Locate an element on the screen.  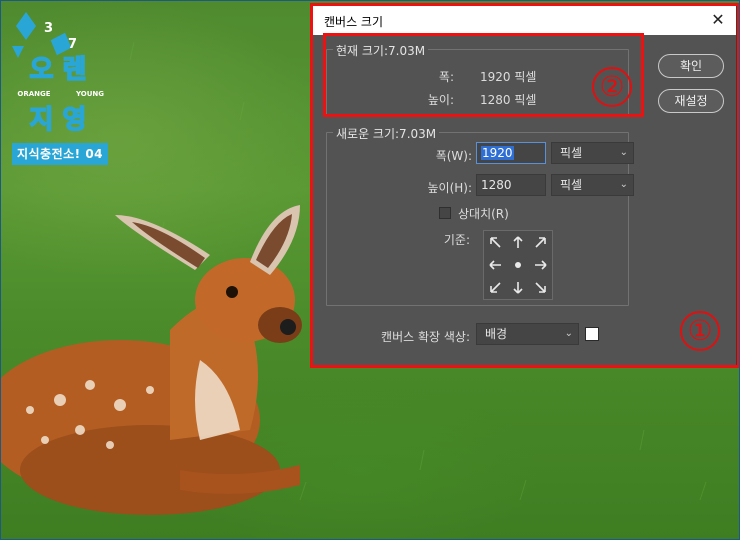
anchor-right is located at coordinates (540, 265).